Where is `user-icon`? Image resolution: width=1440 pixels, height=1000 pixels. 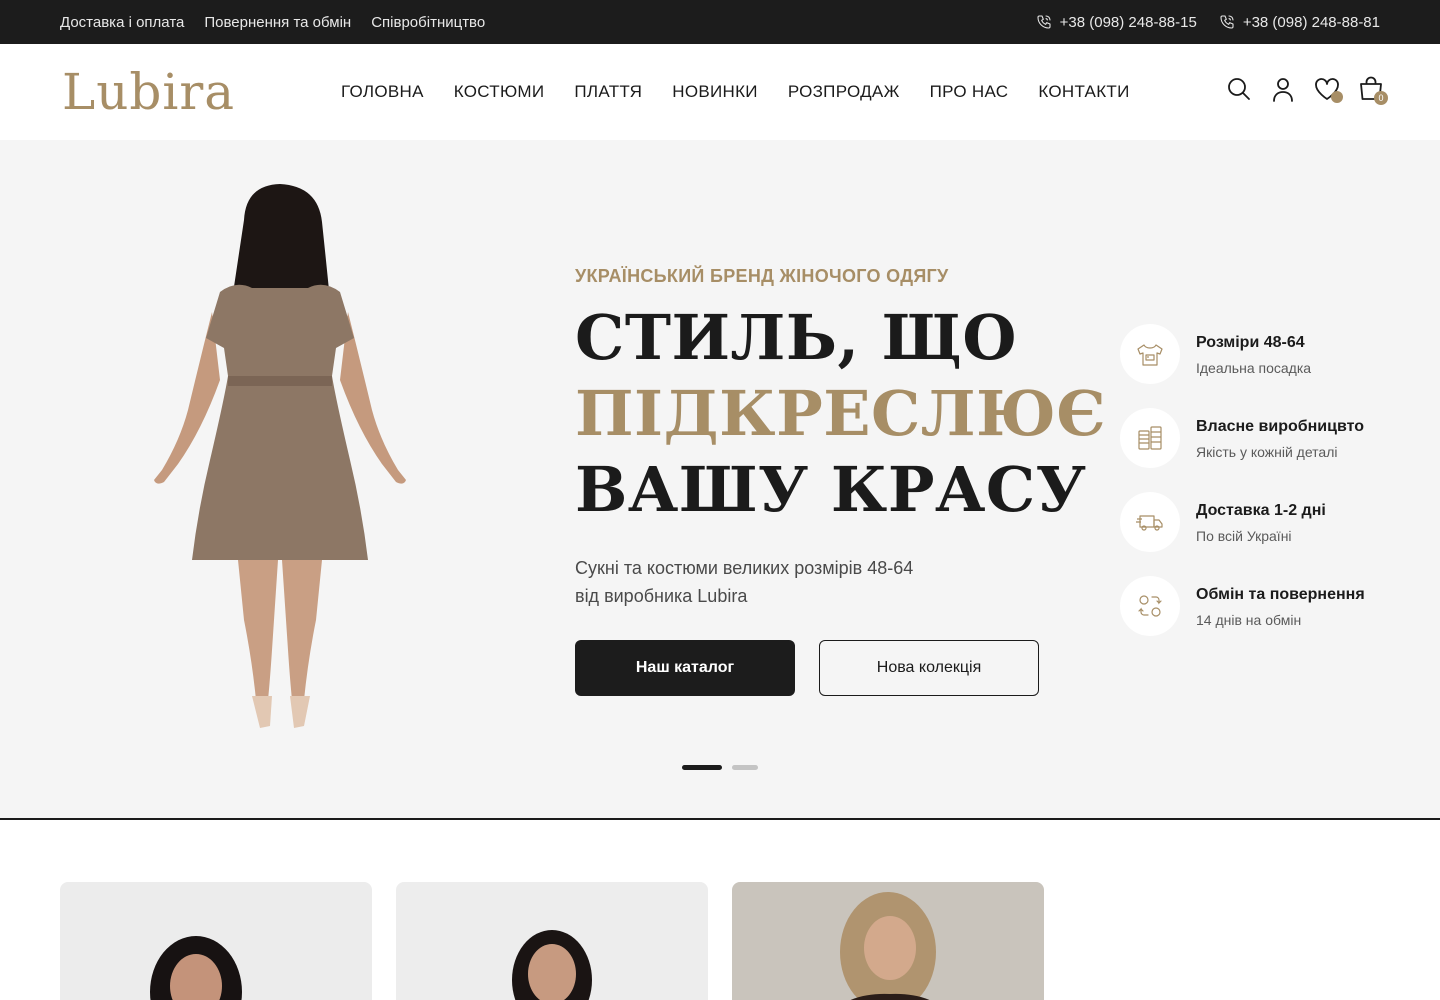
user-icon is located at coordinates (1283, 90).